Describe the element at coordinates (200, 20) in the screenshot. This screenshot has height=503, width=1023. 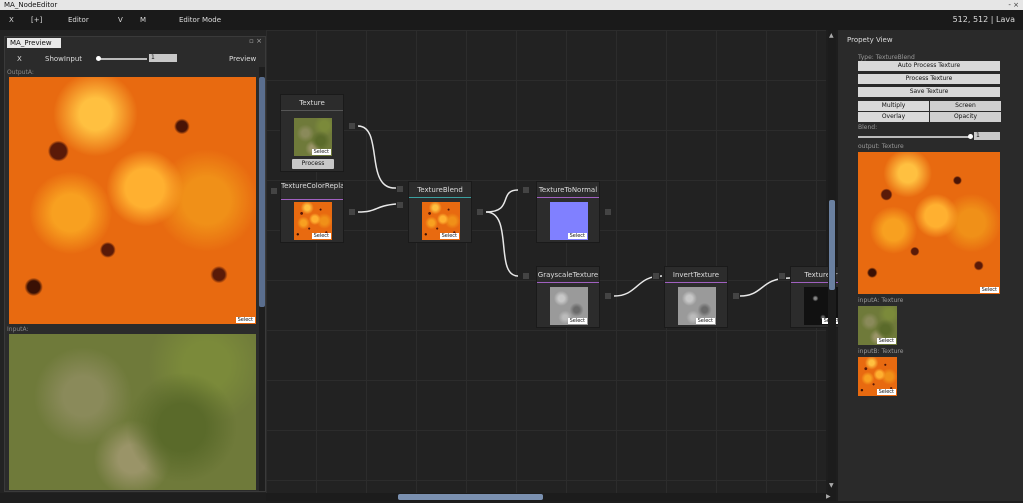
I see `editor-mode-menu: Editor Mode` at that location.